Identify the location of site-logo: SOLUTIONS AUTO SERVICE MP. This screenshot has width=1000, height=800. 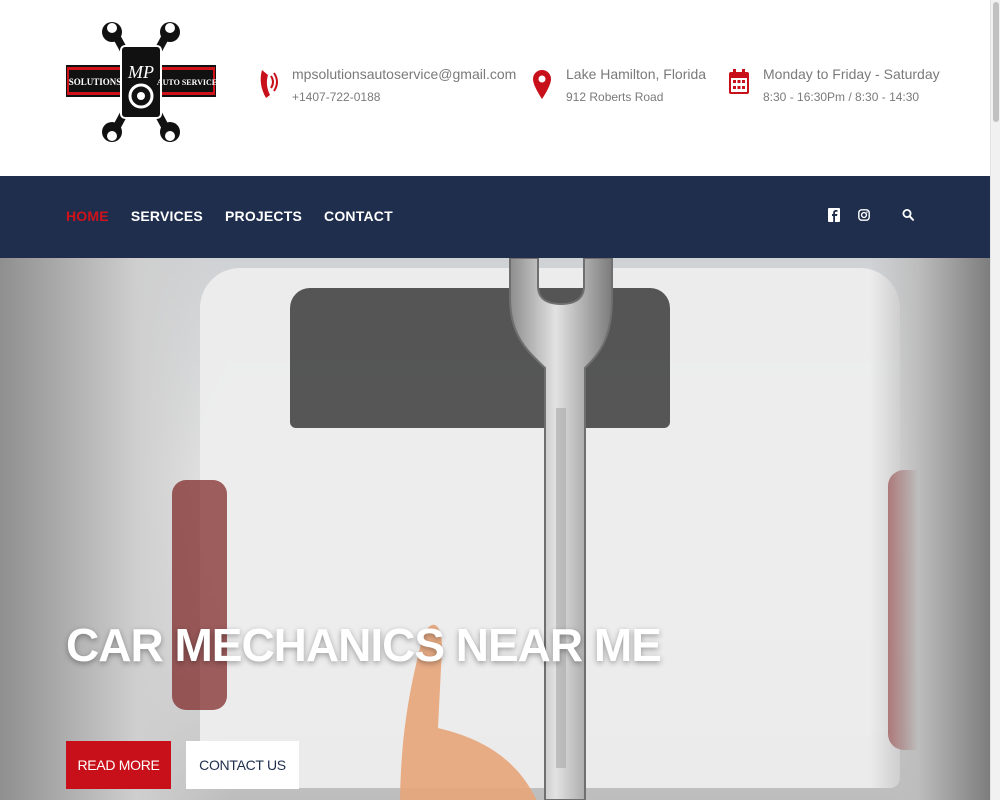
(141, 82).